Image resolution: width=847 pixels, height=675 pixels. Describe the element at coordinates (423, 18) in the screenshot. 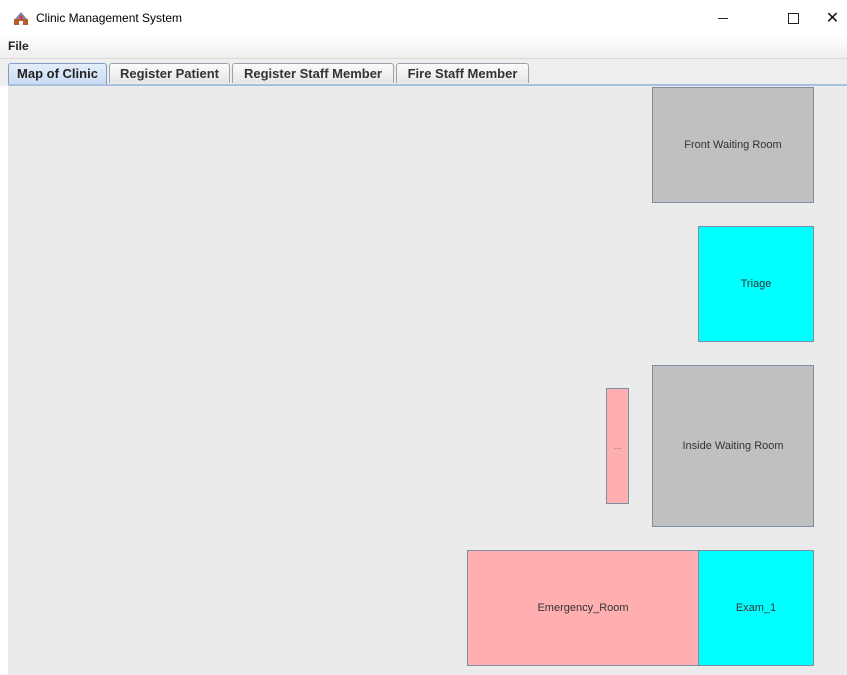

I see `title-bar: Clinic Management System ✕` at that location.